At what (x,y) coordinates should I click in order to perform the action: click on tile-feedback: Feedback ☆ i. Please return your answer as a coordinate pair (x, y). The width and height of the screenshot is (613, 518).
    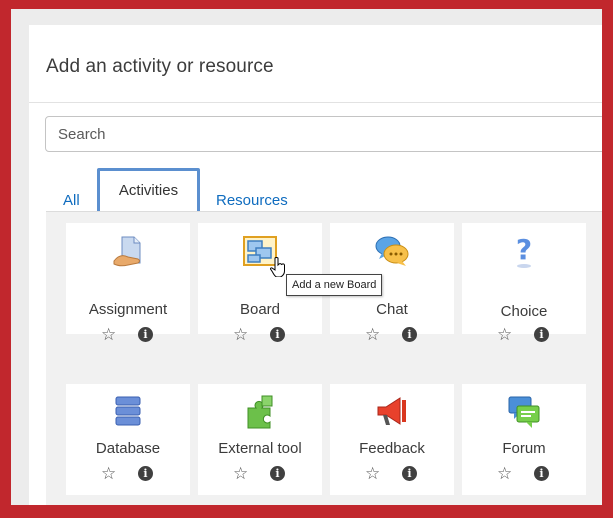
    Looking at the image, I should click on (392, 439).